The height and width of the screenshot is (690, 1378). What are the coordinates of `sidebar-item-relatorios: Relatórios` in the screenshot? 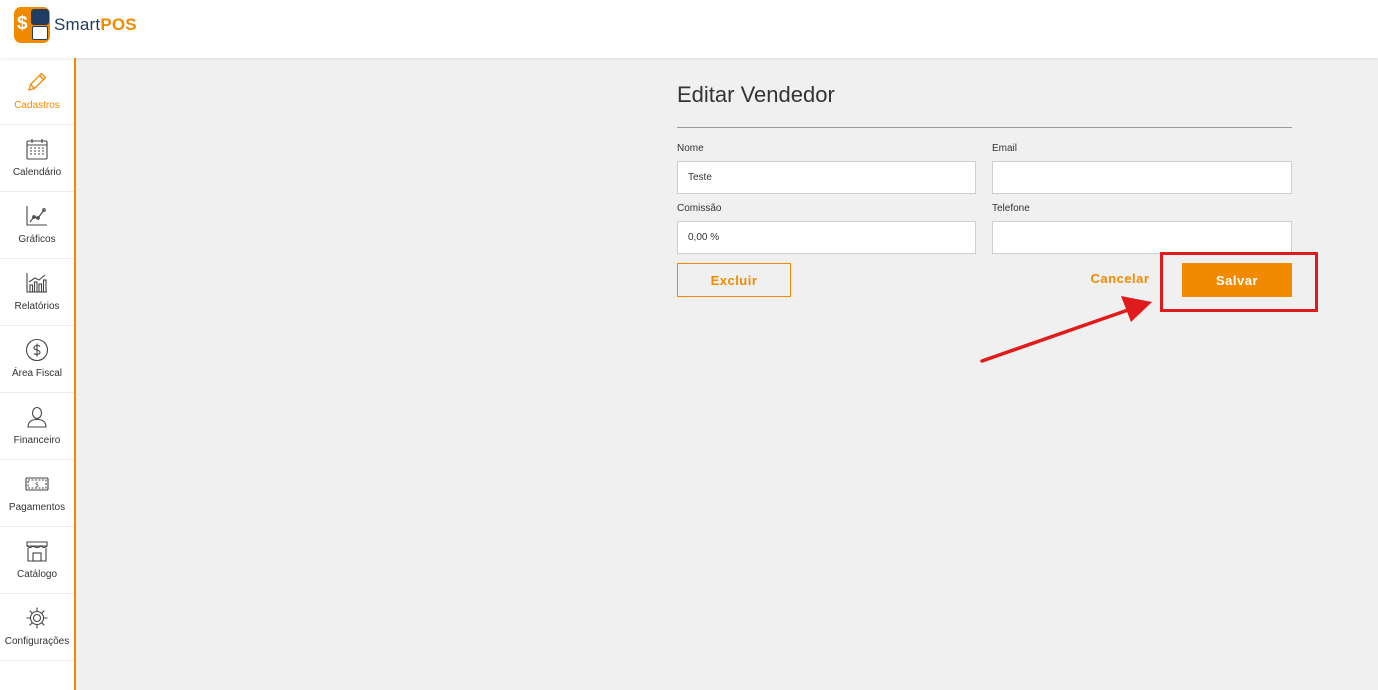 It's located at (37, 292).